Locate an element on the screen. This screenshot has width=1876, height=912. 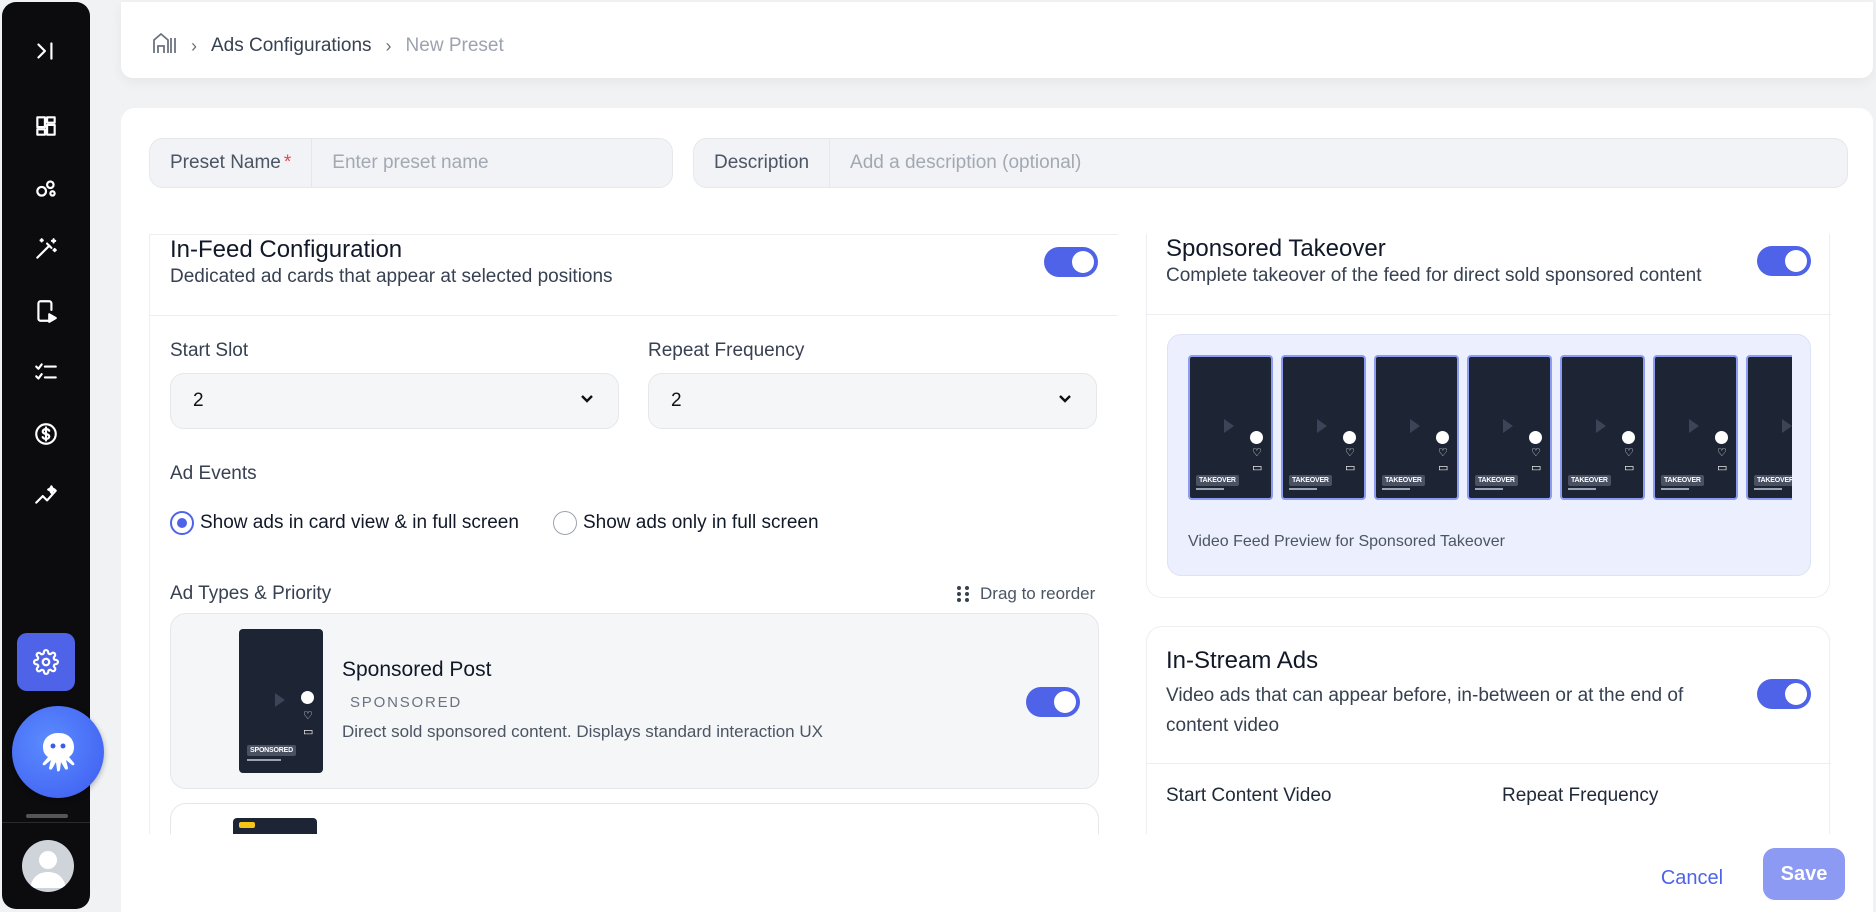
start-content-video-label: Start Content Video is located at coordinates (1249, 795).